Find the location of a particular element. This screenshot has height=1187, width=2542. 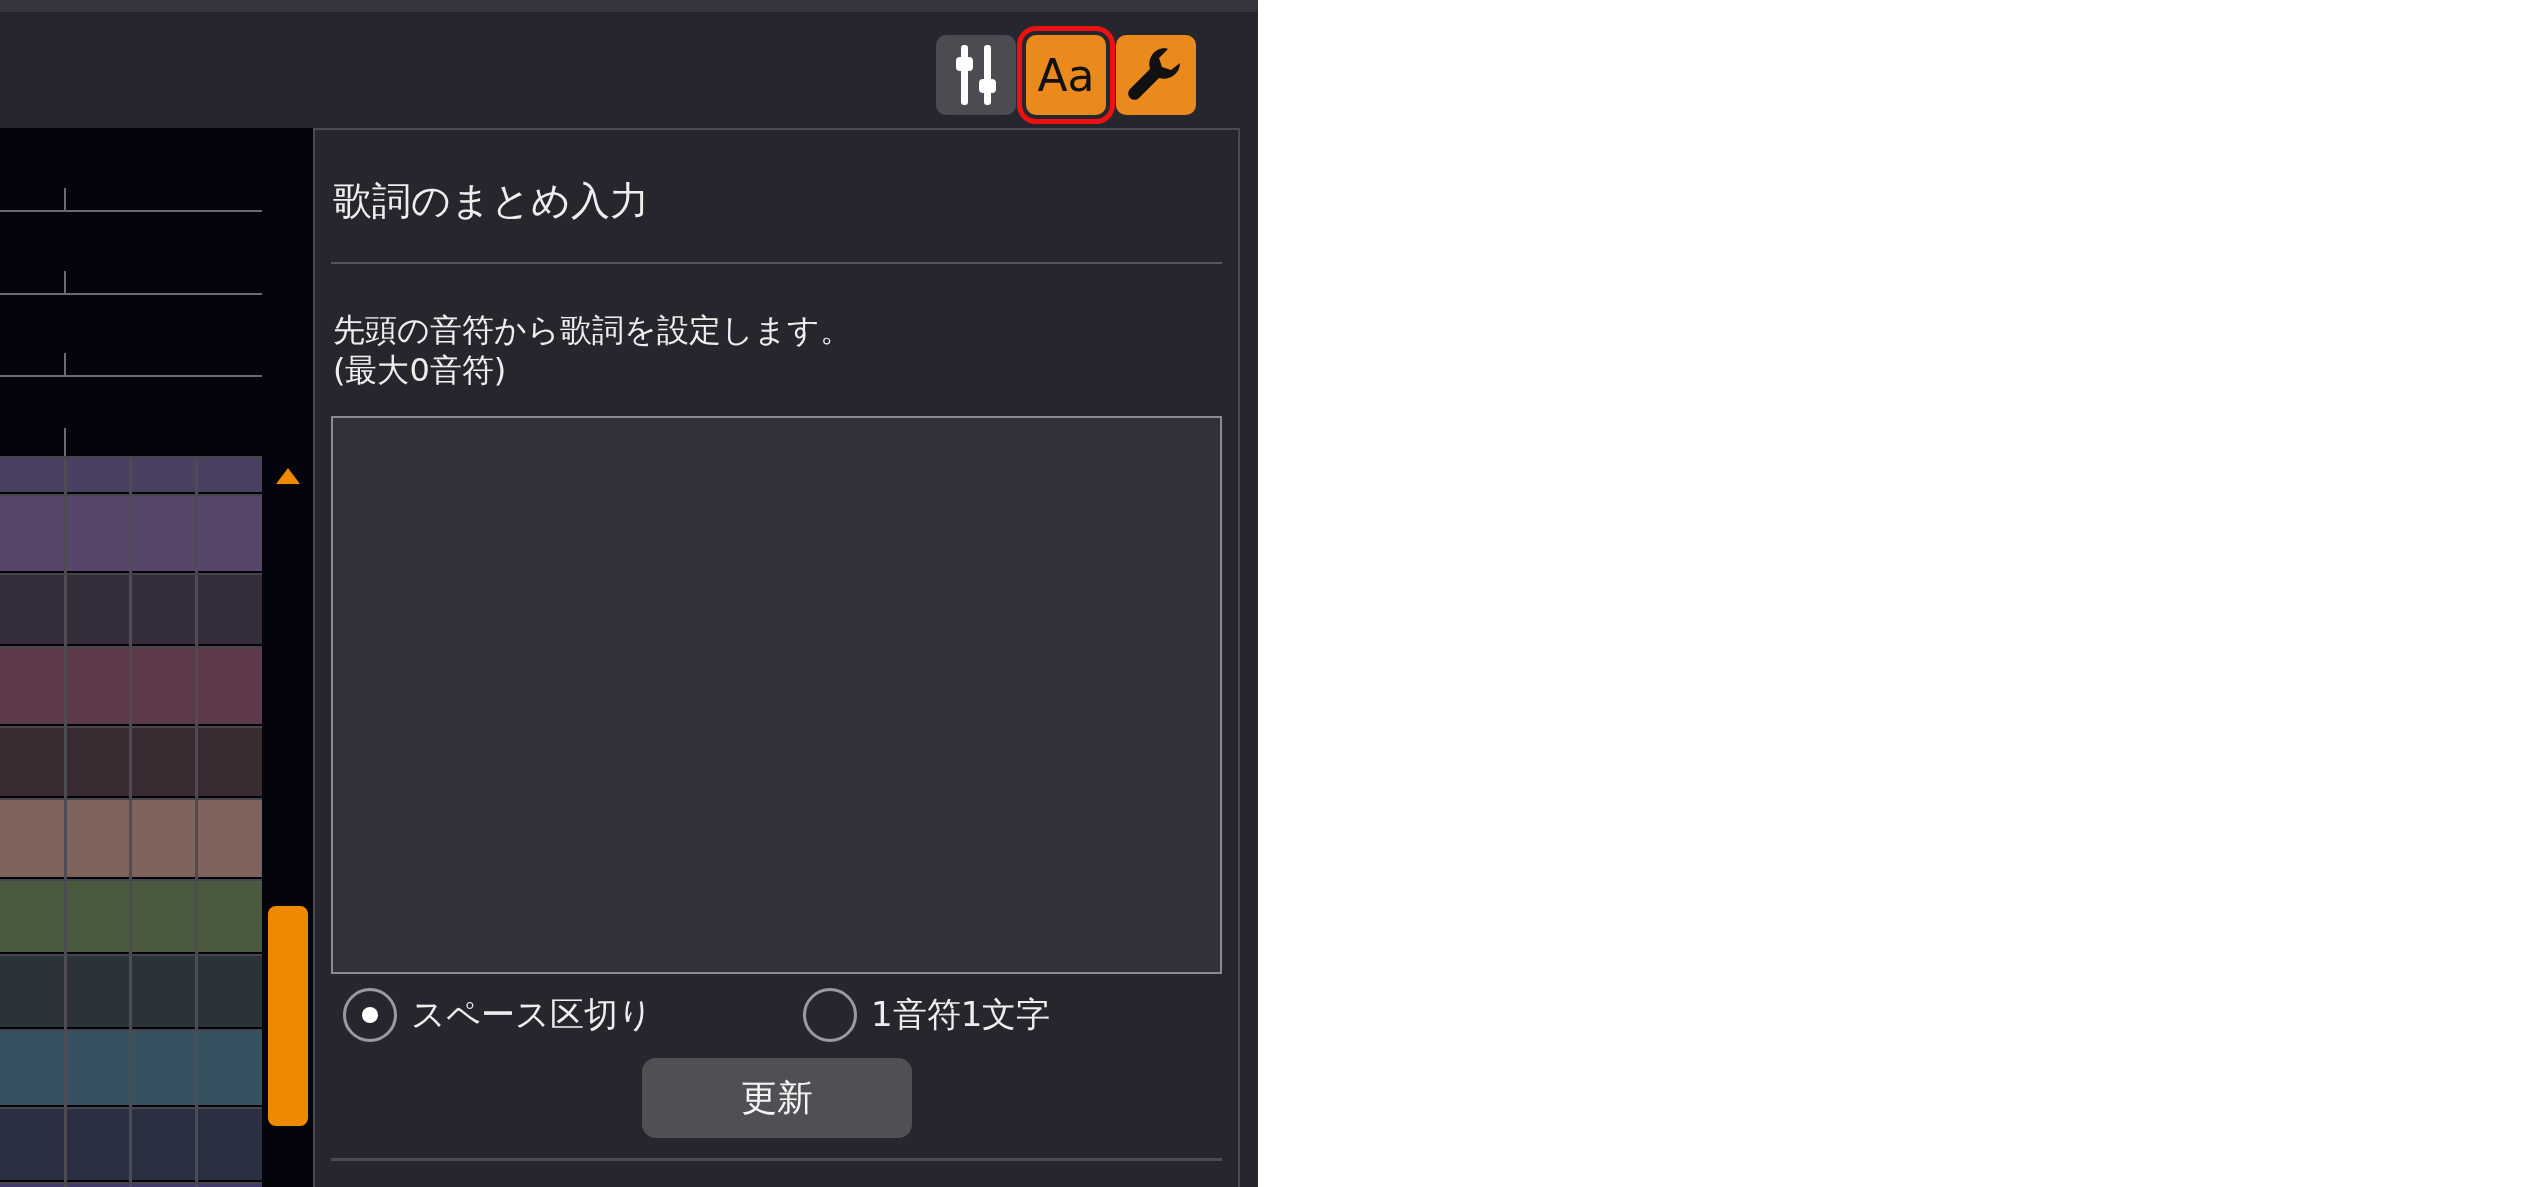

sliders-icon is located at coordinates (976, 75).